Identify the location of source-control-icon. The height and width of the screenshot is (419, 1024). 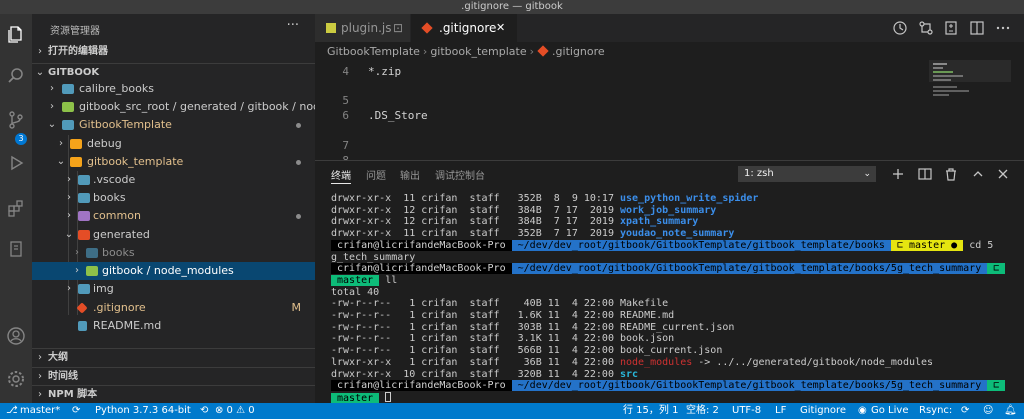
(16, 120).